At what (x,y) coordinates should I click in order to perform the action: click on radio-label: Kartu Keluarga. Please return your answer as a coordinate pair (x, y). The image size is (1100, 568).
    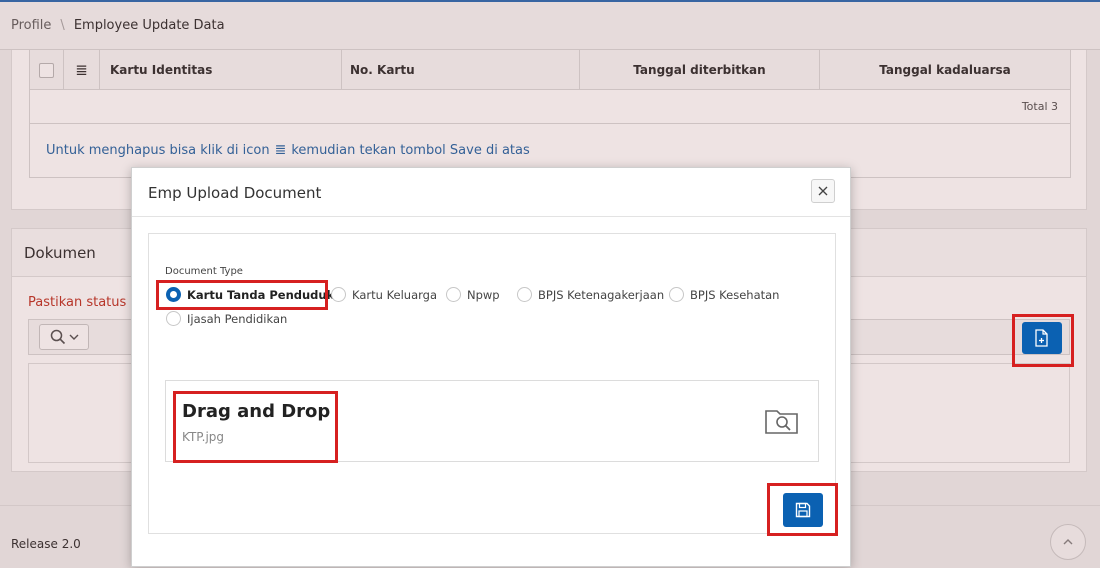
    Looking at the image, I should click on (395, 294).